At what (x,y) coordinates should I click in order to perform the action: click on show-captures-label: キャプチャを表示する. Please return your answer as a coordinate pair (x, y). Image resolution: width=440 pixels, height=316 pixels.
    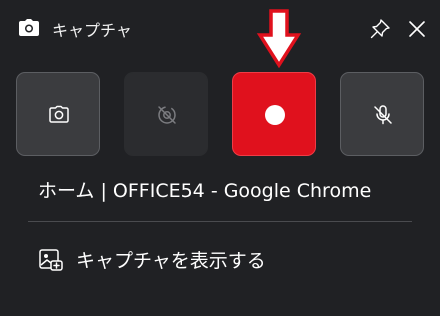
    Looking at the image, I should click on (171, 261).